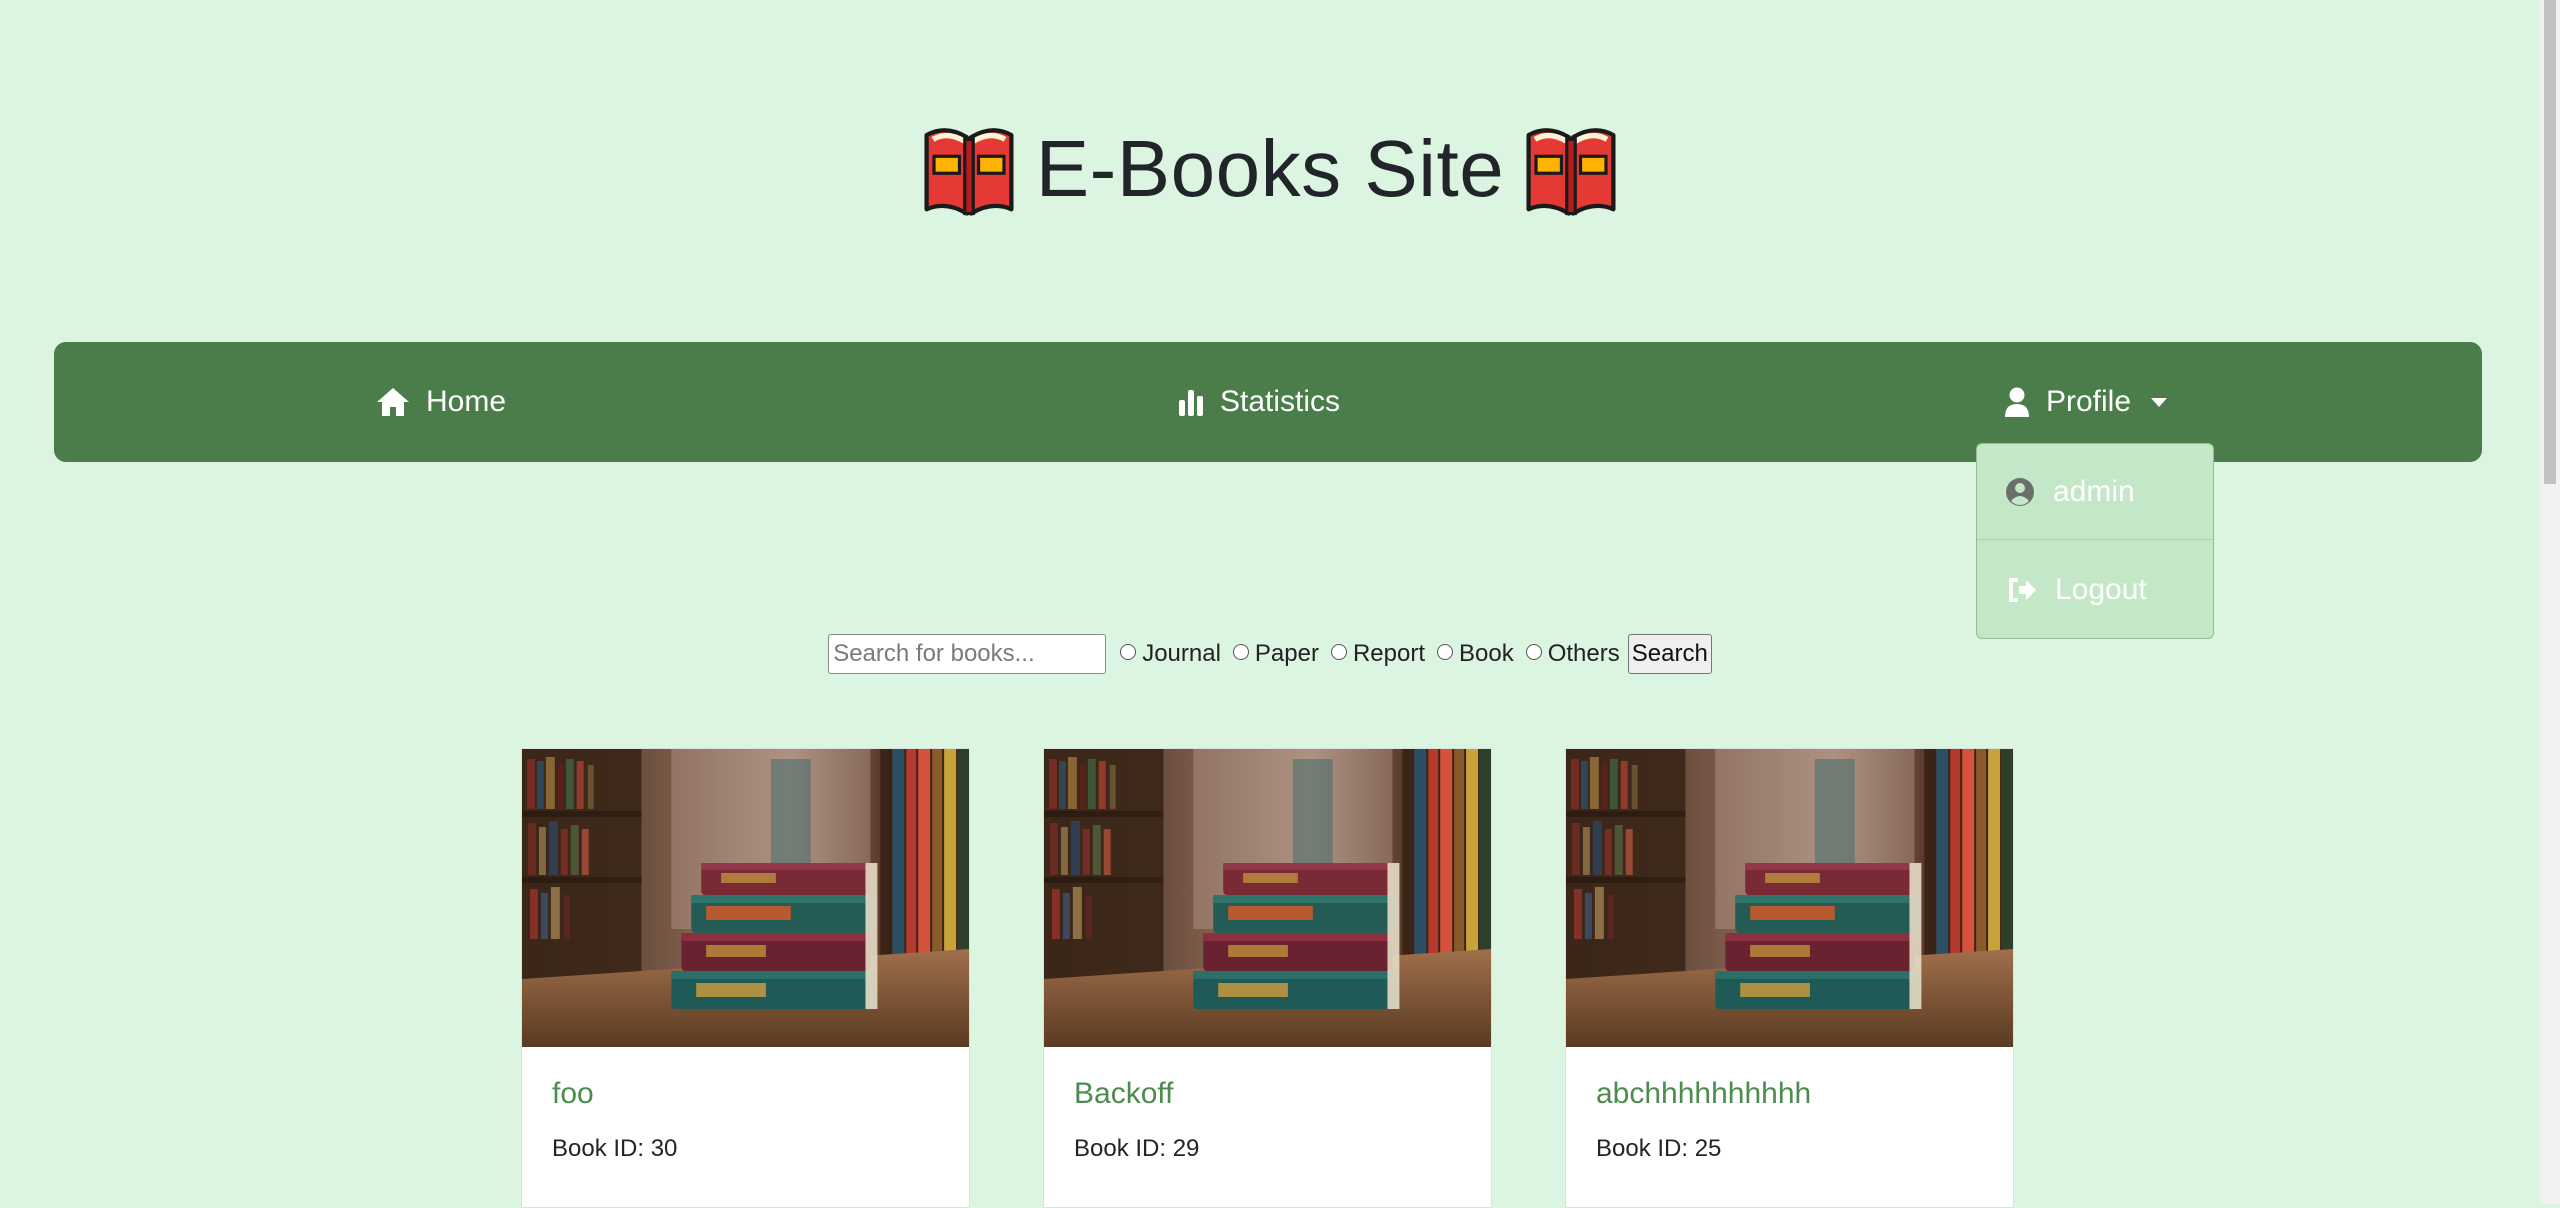 Image resolution: width=2560 pixels, height=1208 pixels. Describe the element at coordinates (2101, 589) in the screenshot. I see `dropdown-logout-label: Logout` at that location.